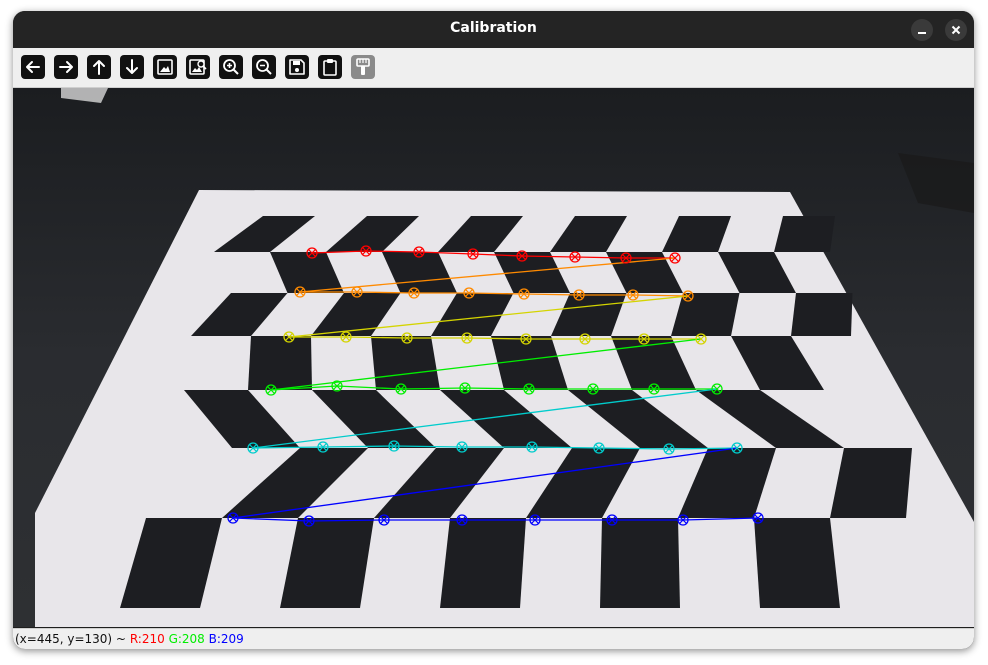  Describe the element at coordinates (493, 638) in the screenshot. I see `status-bar: (x=445, y=130) ~ R:210 G:208 B:209` at that location.